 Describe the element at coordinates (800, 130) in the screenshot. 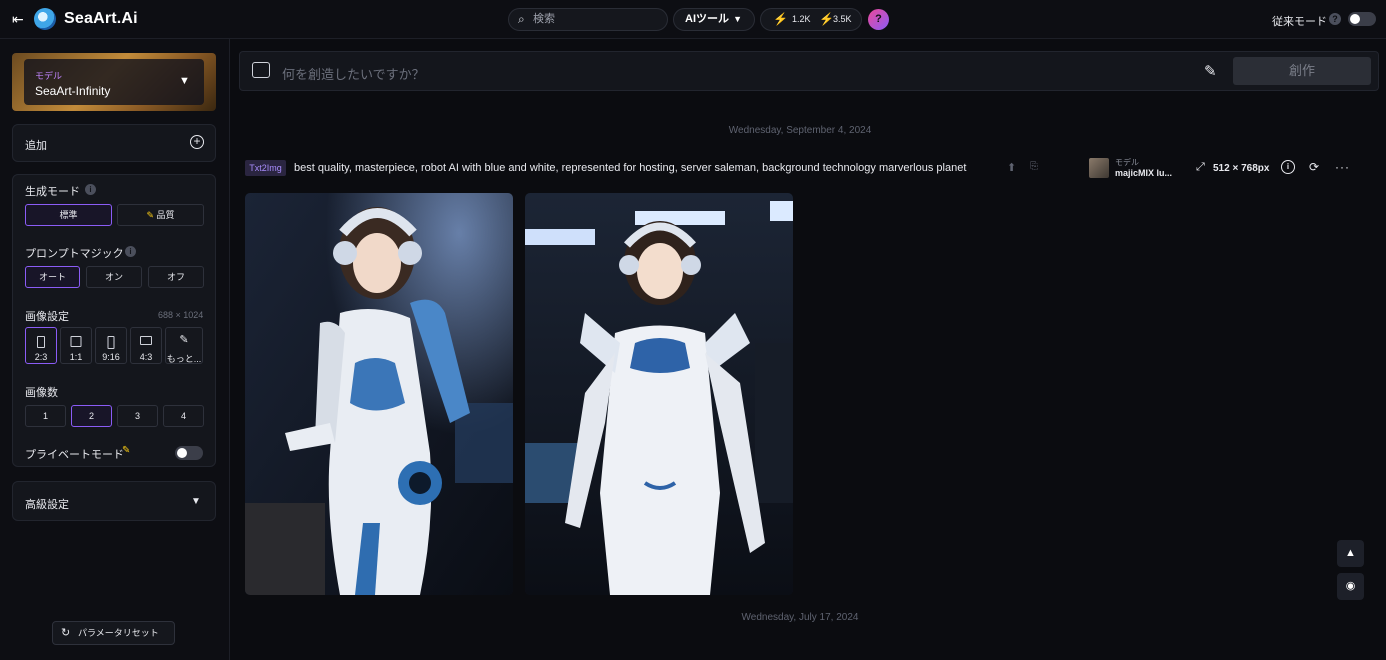

I see `date-header: Wednesday, September 4, 2024` at that location.